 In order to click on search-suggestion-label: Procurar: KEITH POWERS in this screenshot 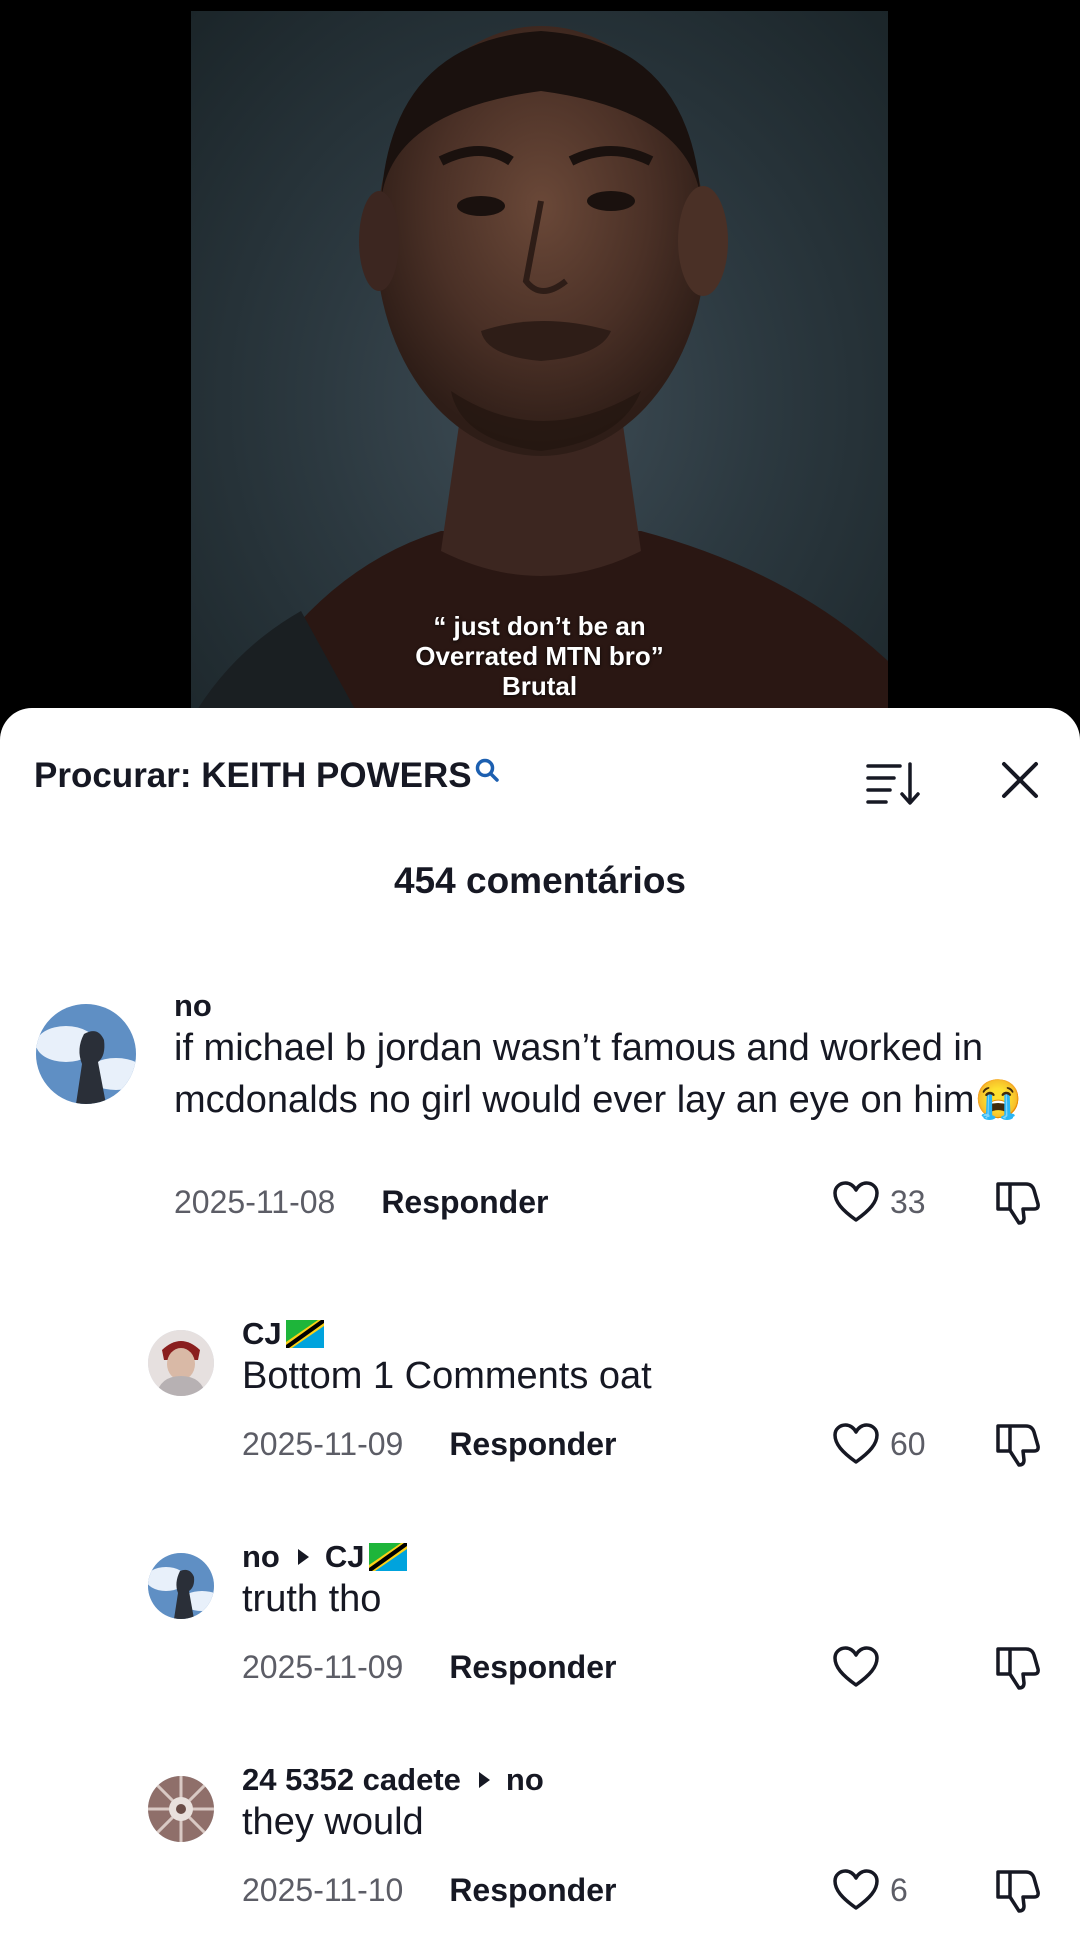, I will do `click(253, 775)`.